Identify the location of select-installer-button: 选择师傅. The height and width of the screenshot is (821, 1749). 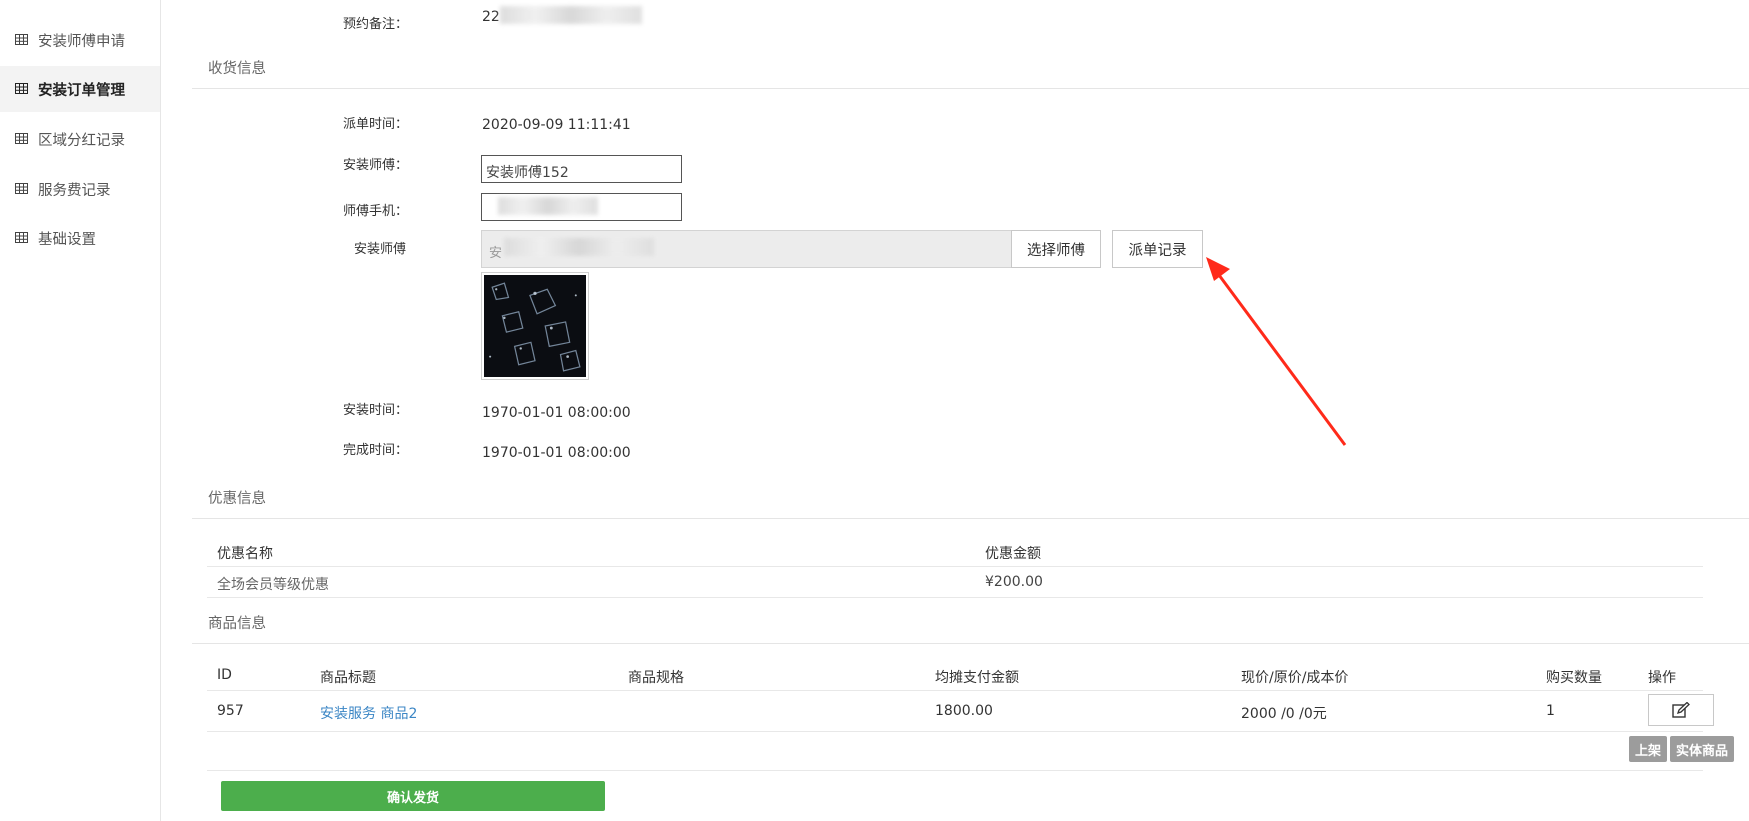
(1056, 249).